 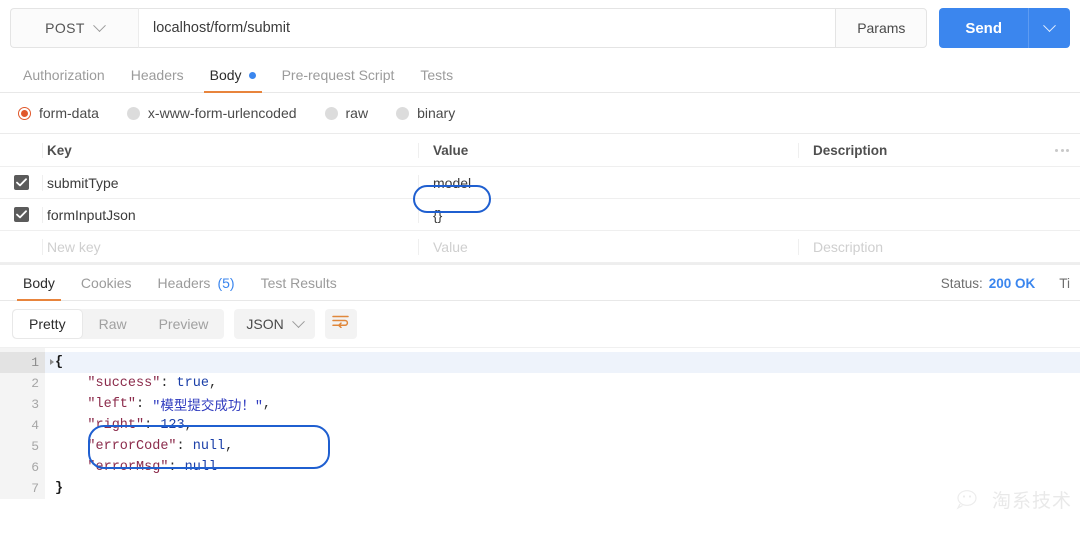 What do you see at coordinates (881, 28) in the screenshot?
I see `params-button: Params` at bounding box center [881, 28].